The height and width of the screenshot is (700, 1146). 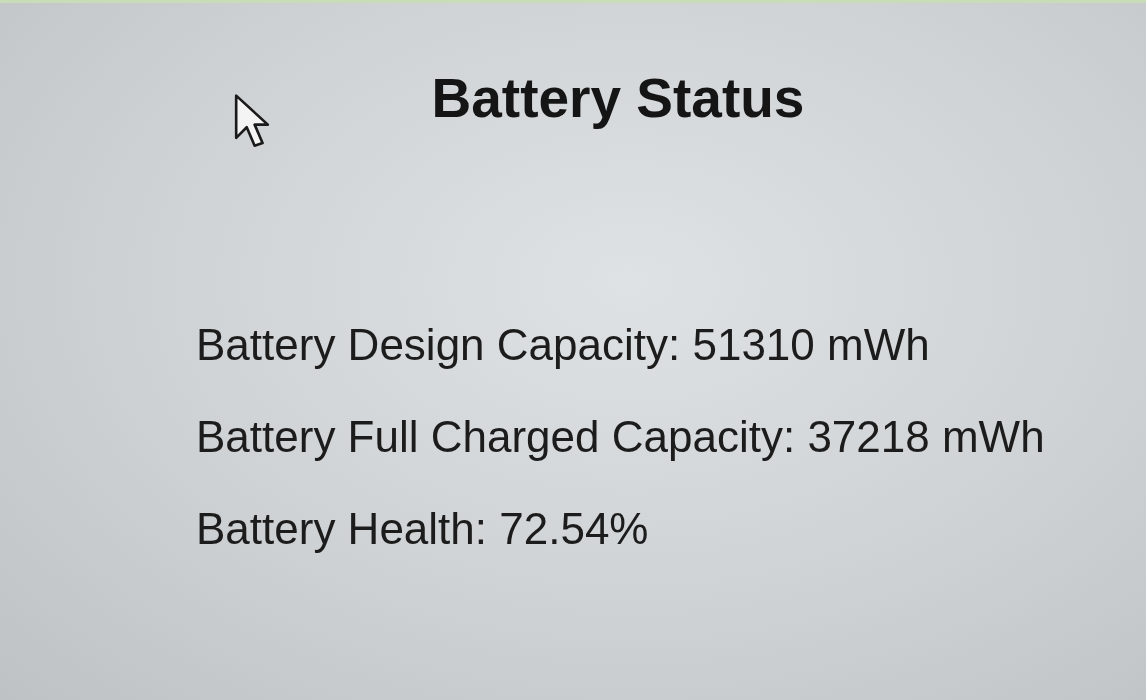 What do you see at coordinates (618, 98) in the screenshot?
I see `window-title: Battery Status` at bounding box center [618, 98].